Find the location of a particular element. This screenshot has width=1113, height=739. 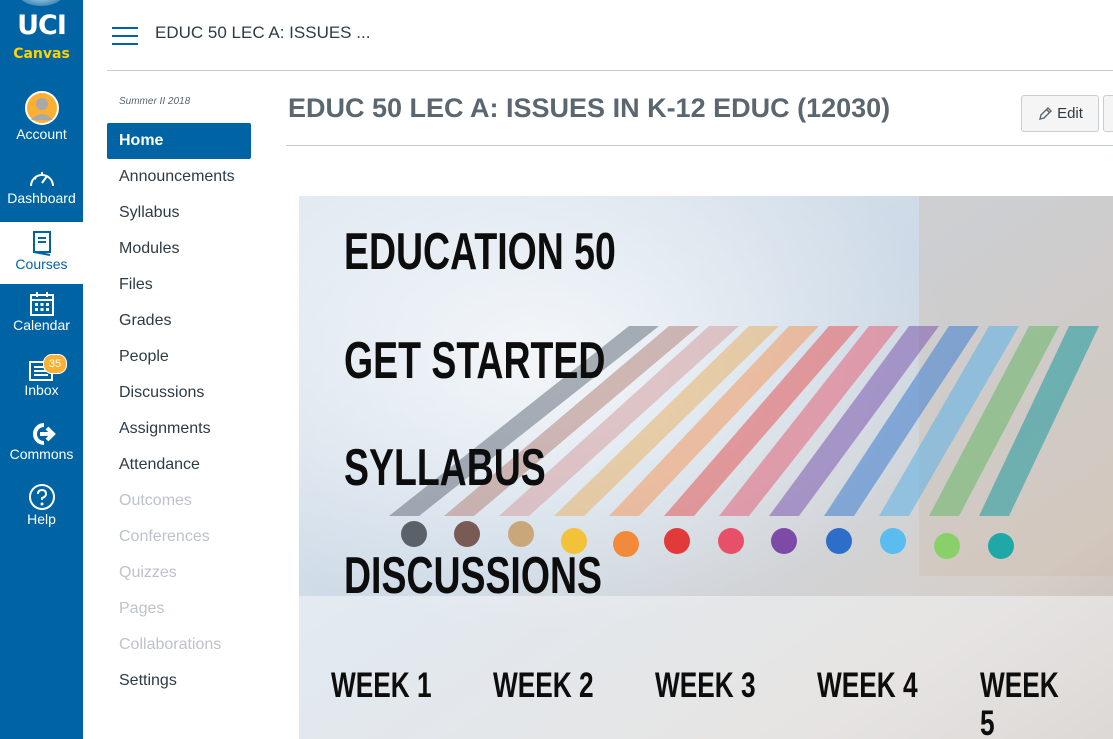

header-divider is located at coordinates (610, 70).